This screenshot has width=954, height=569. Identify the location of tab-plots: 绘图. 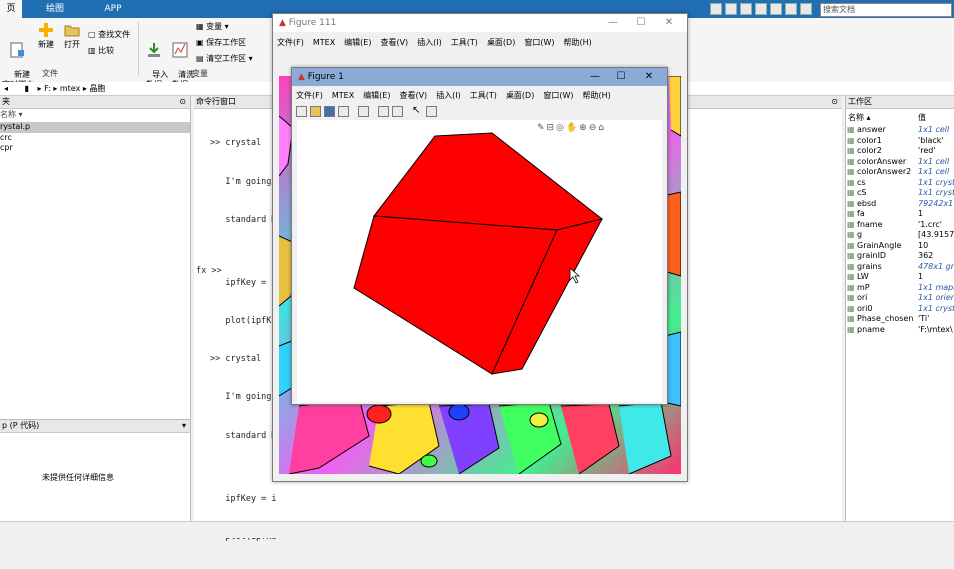
(55, 9).